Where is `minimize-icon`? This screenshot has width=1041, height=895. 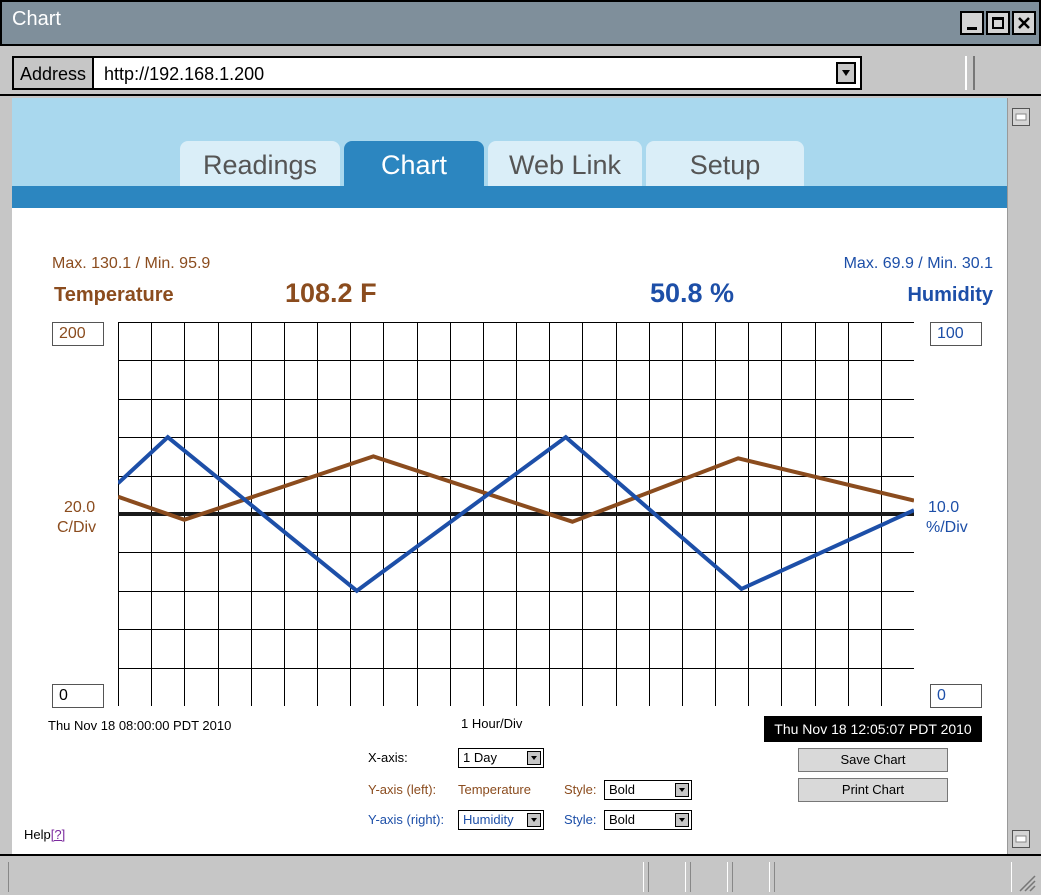 minimize-icon is located at coordinates (972, 28).